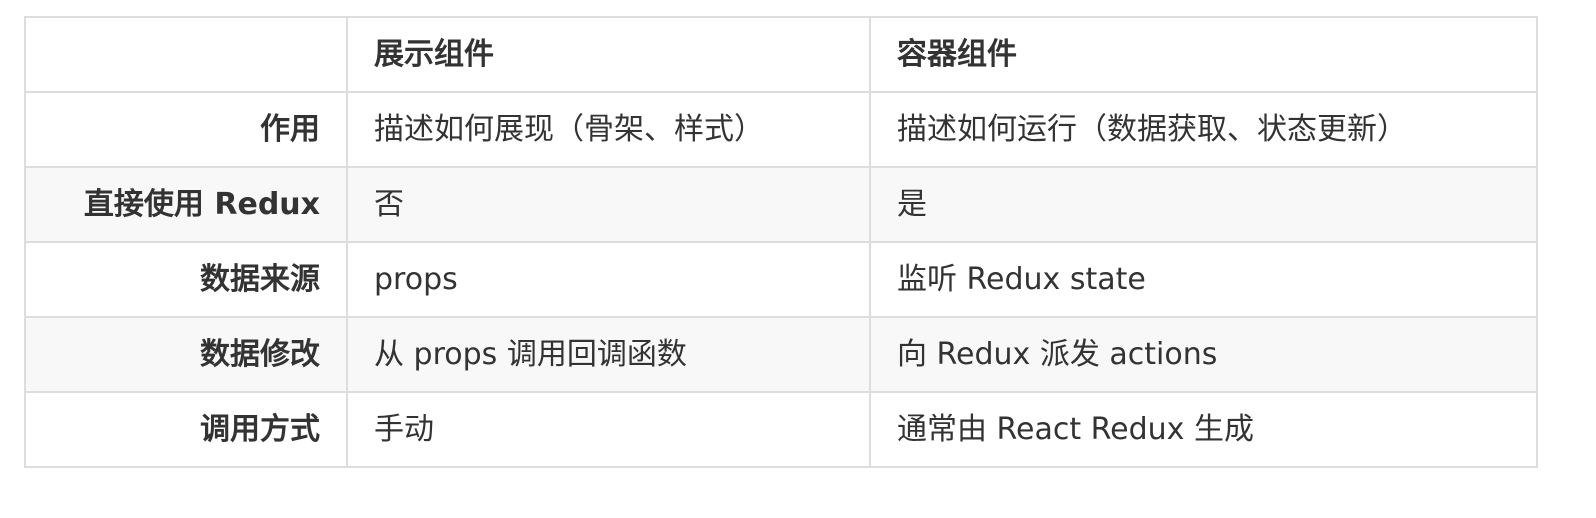 The width and height of the screenshot is (1596, 518). I want to click on header-row: 展示组件 容器组件, so click(781, 54).